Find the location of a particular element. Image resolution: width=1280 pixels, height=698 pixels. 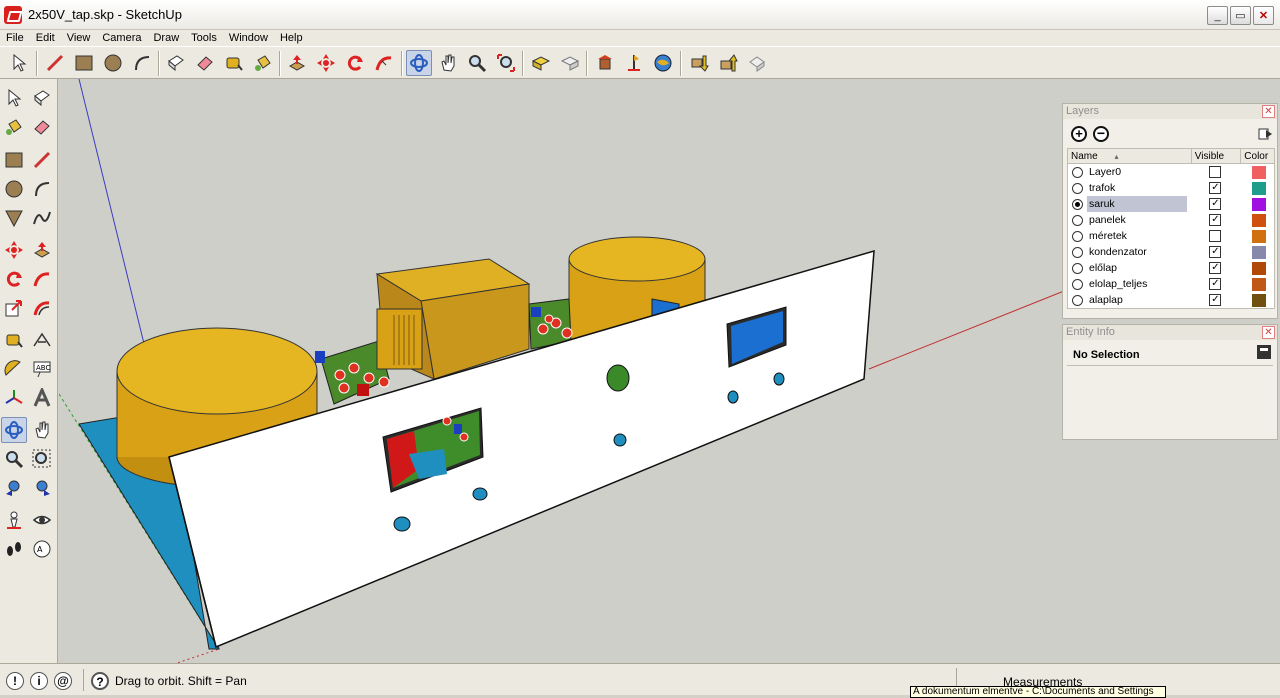

google-earth-icon is located at coordinates (663, 63).